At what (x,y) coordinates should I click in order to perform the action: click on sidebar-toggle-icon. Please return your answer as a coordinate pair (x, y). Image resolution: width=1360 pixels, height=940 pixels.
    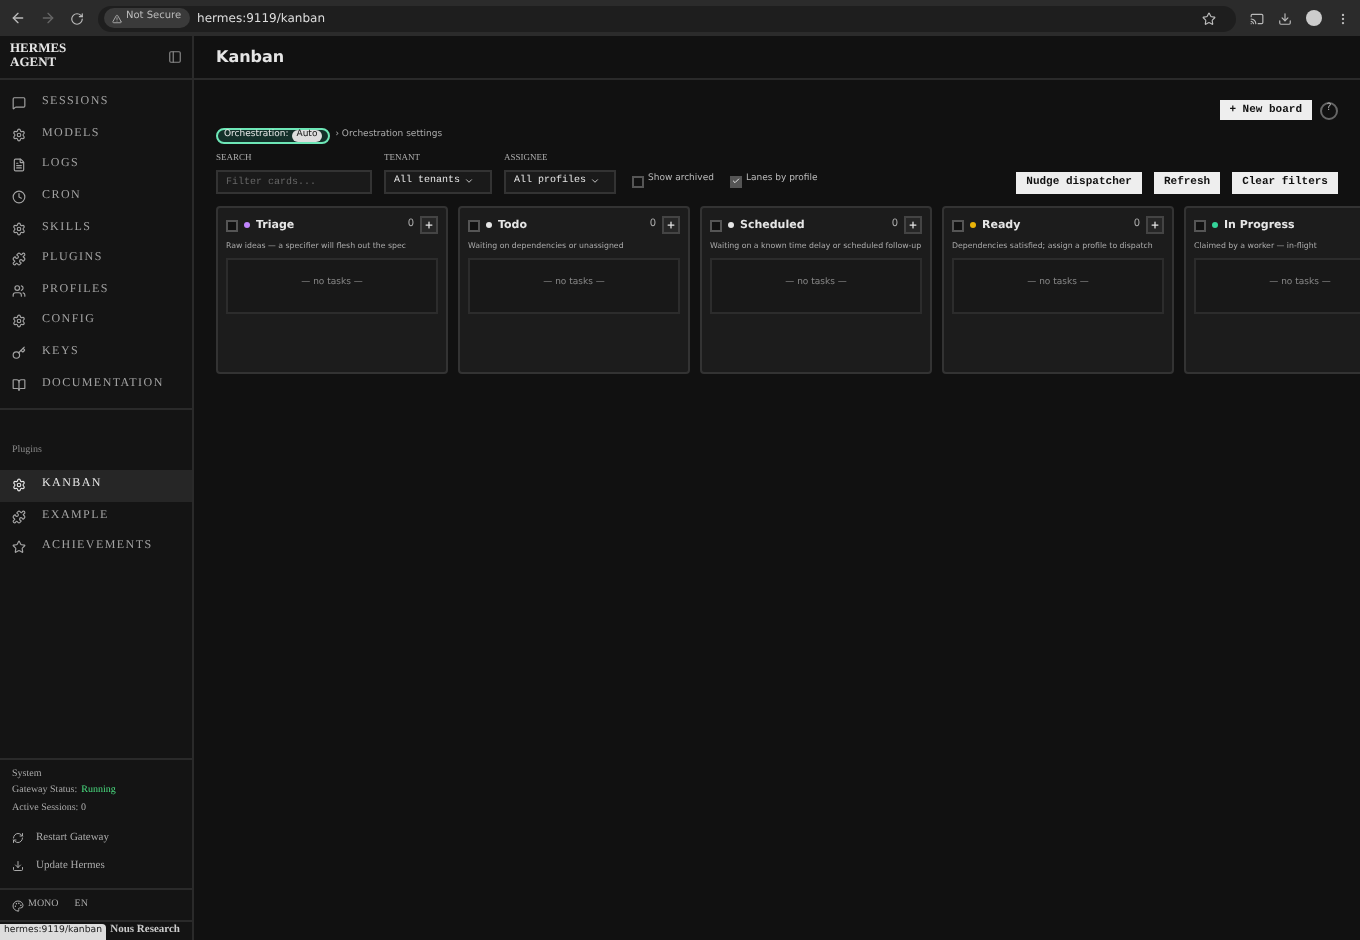
    Looking at the image, I should click on (175, 57).